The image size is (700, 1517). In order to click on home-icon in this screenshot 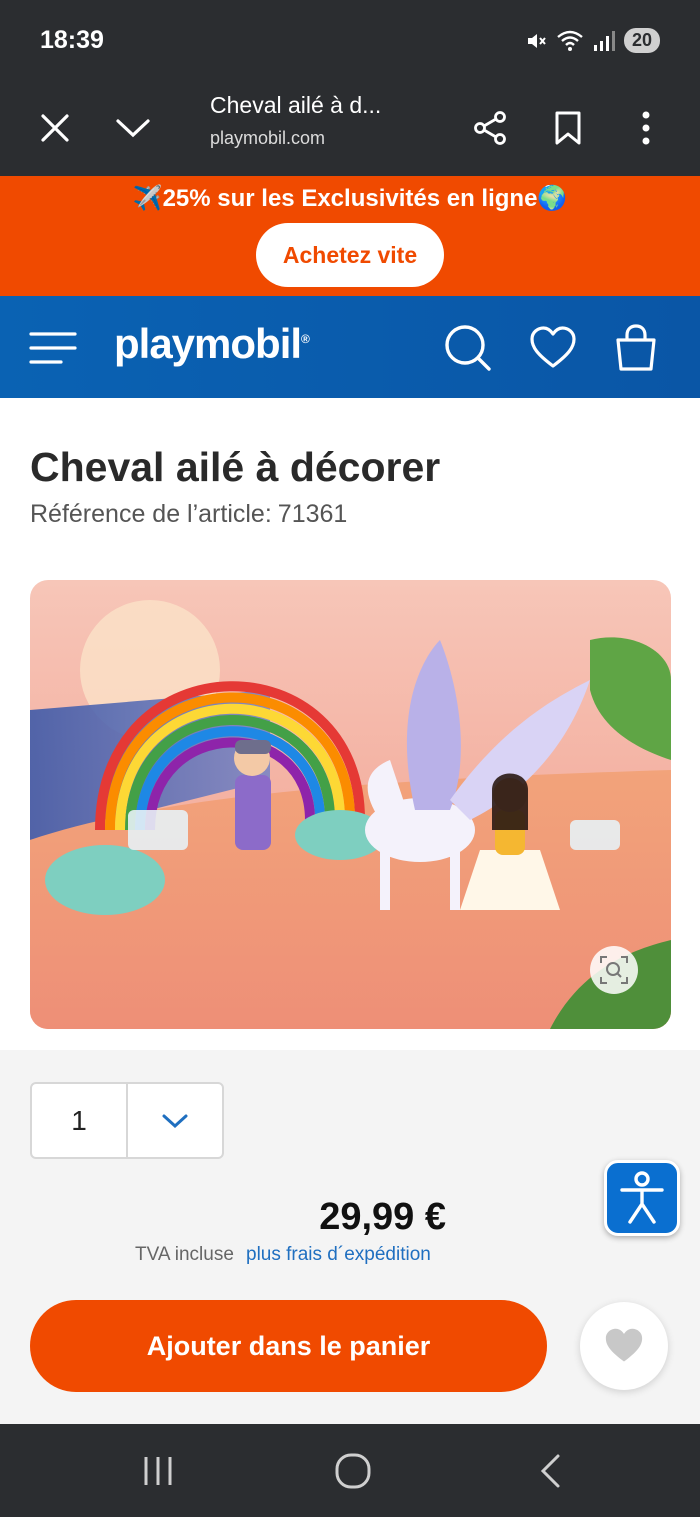, I will do `click(353, 1471)`.